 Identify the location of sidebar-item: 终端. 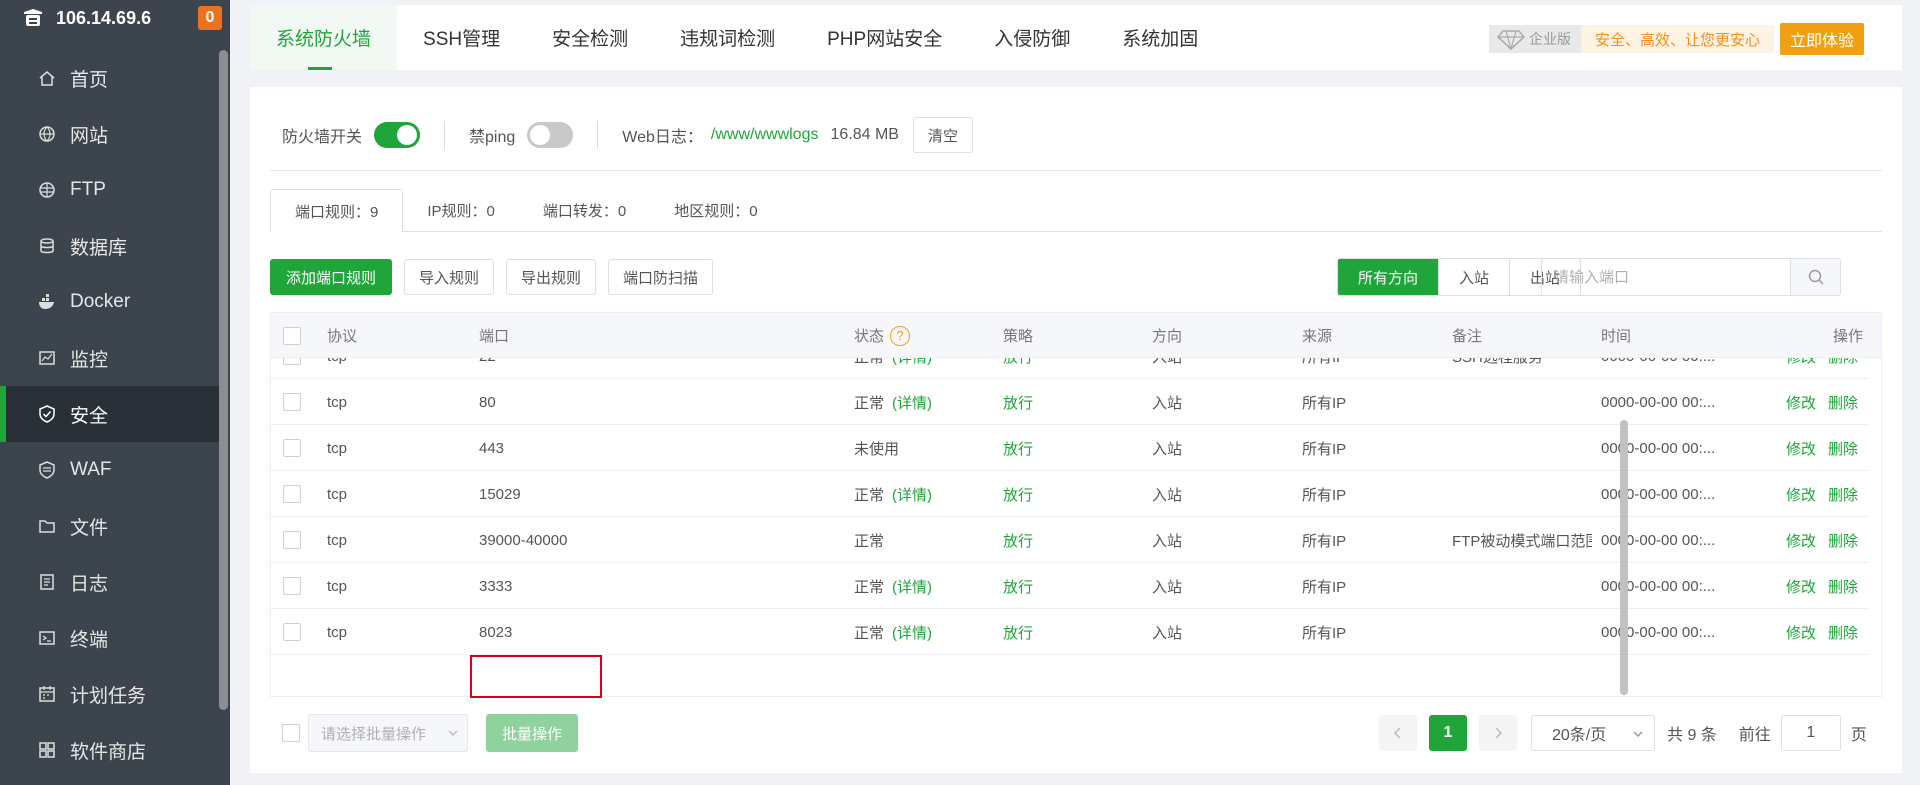
(110, 638).